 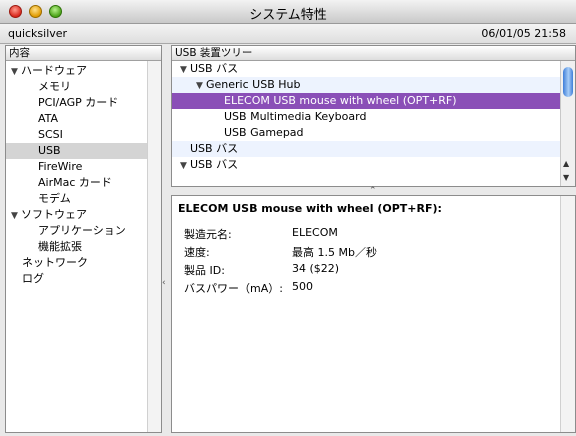 I want to click on window-titlebar: システム特性, so click(x=288, y=12).